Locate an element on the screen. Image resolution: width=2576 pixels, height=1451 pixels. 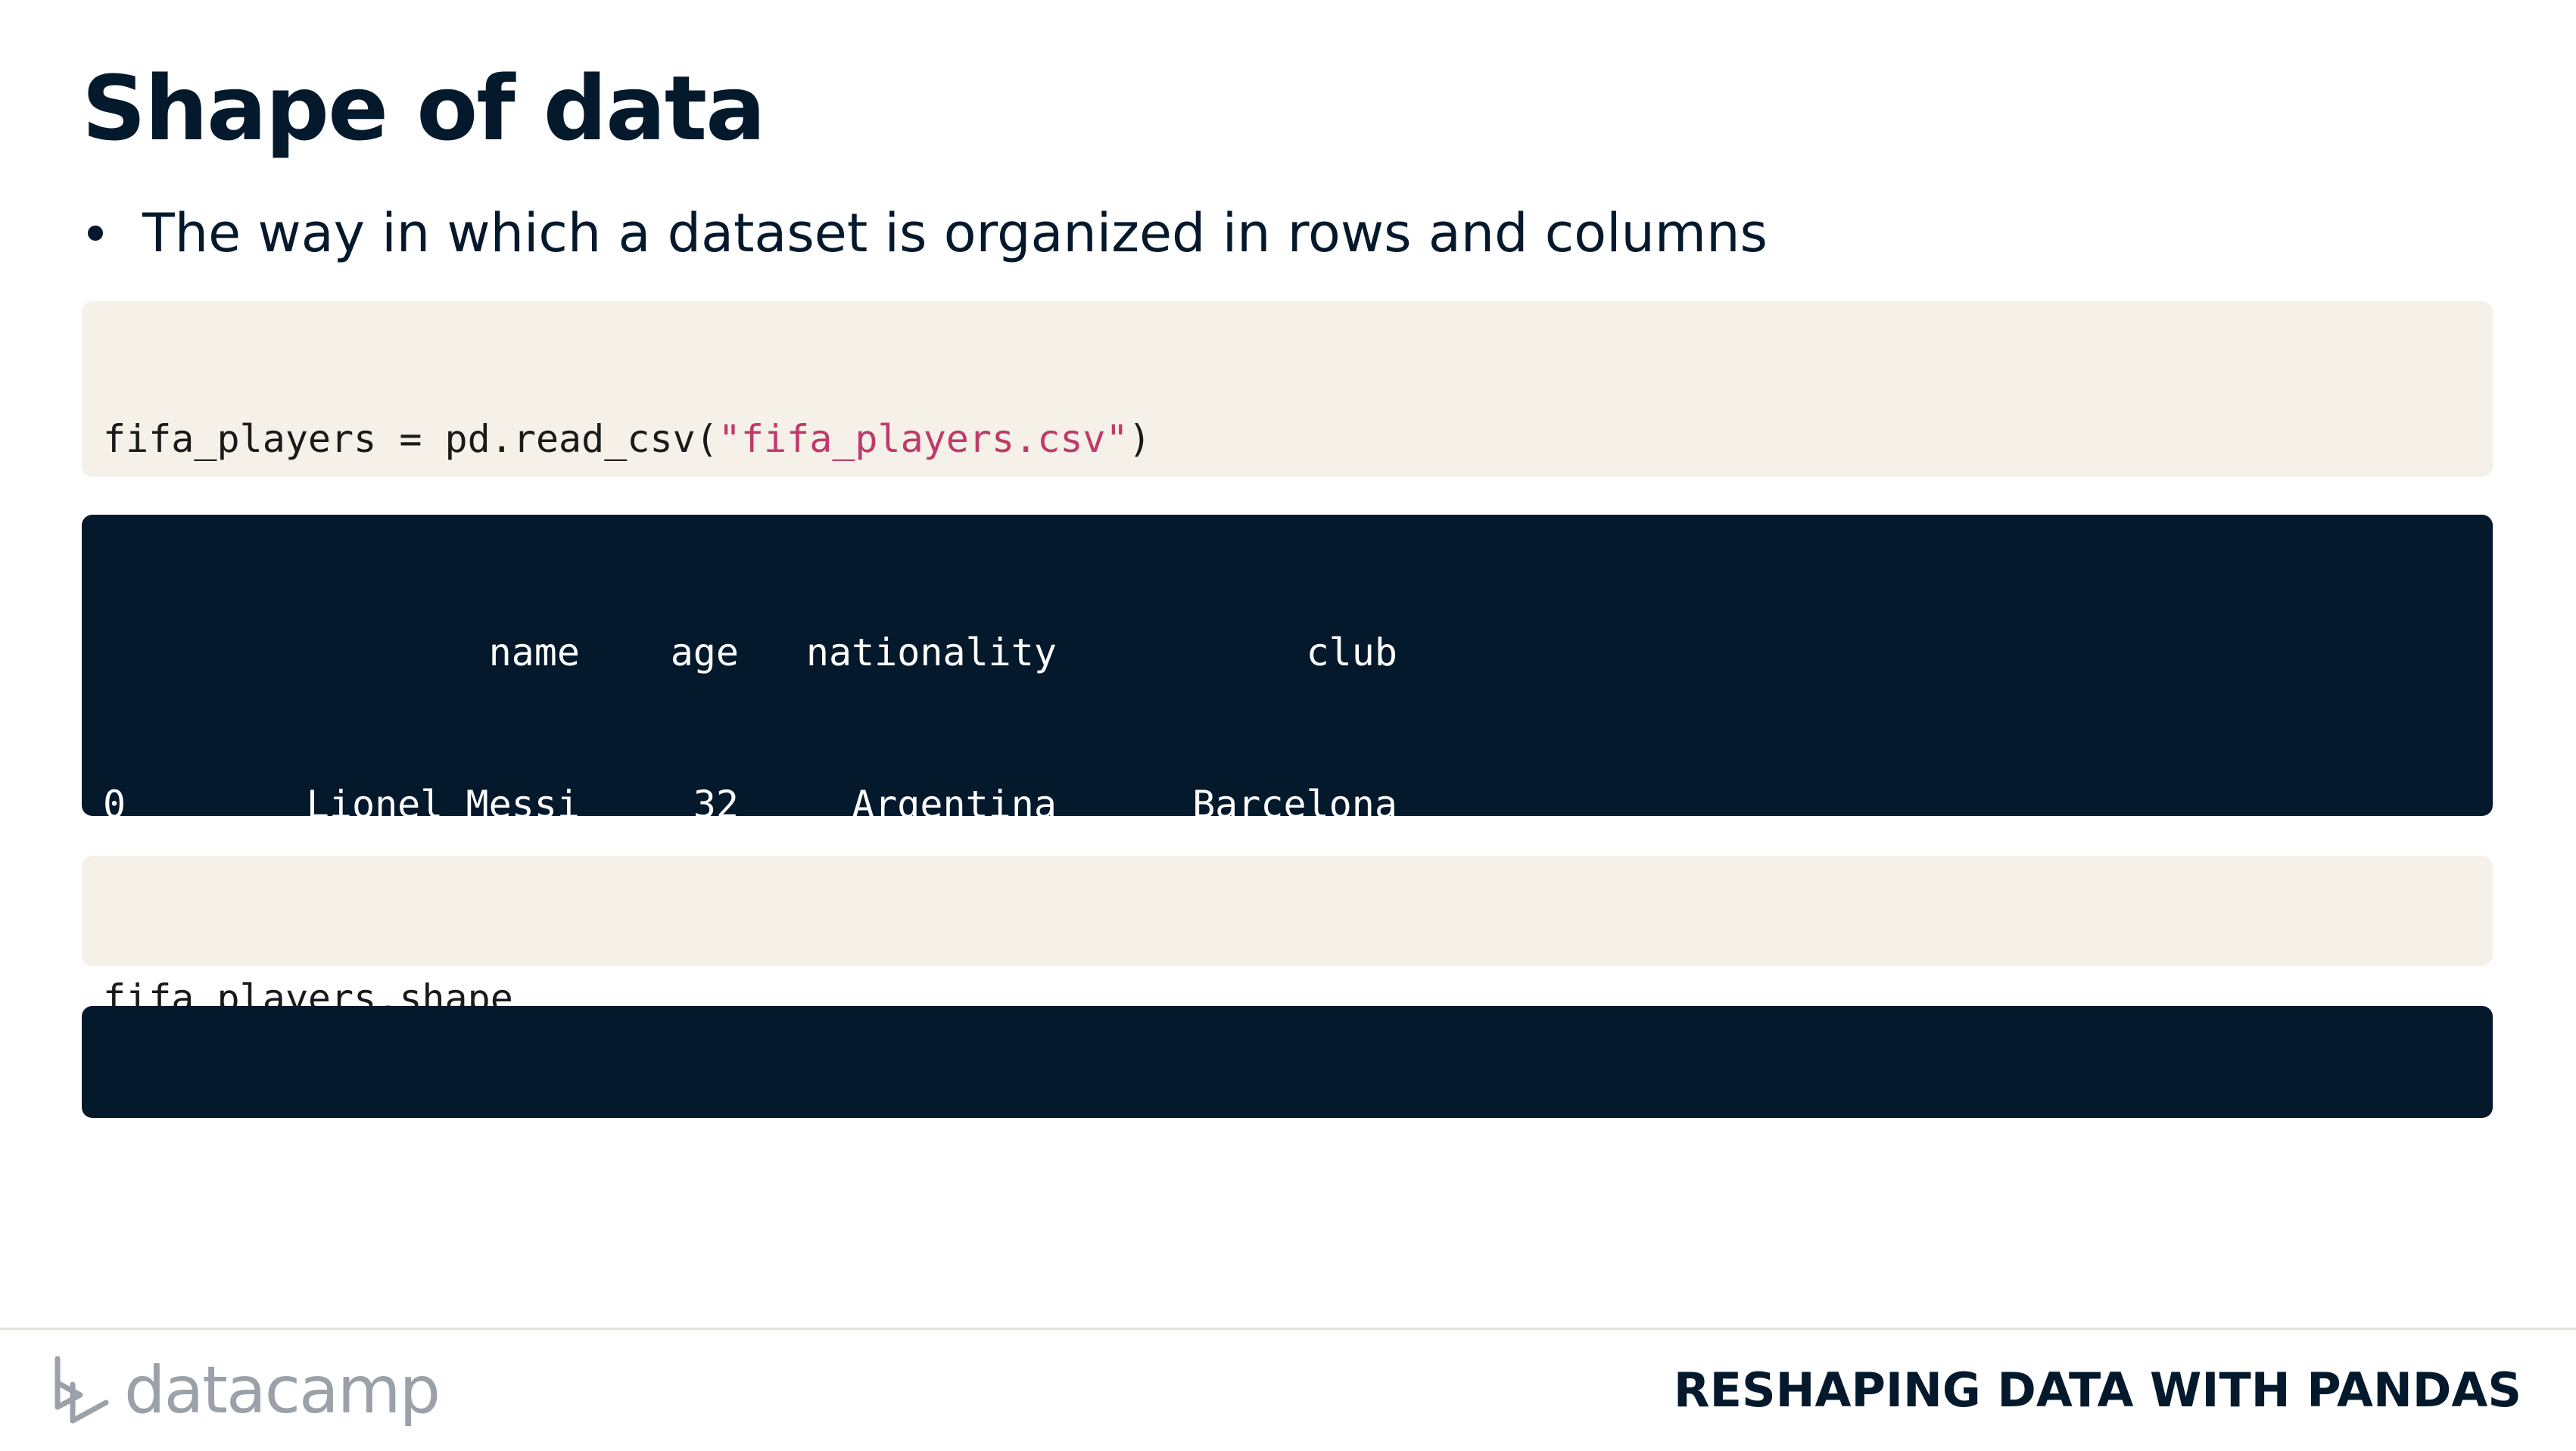
footer-divider is located at coordinates (1288, 1329).